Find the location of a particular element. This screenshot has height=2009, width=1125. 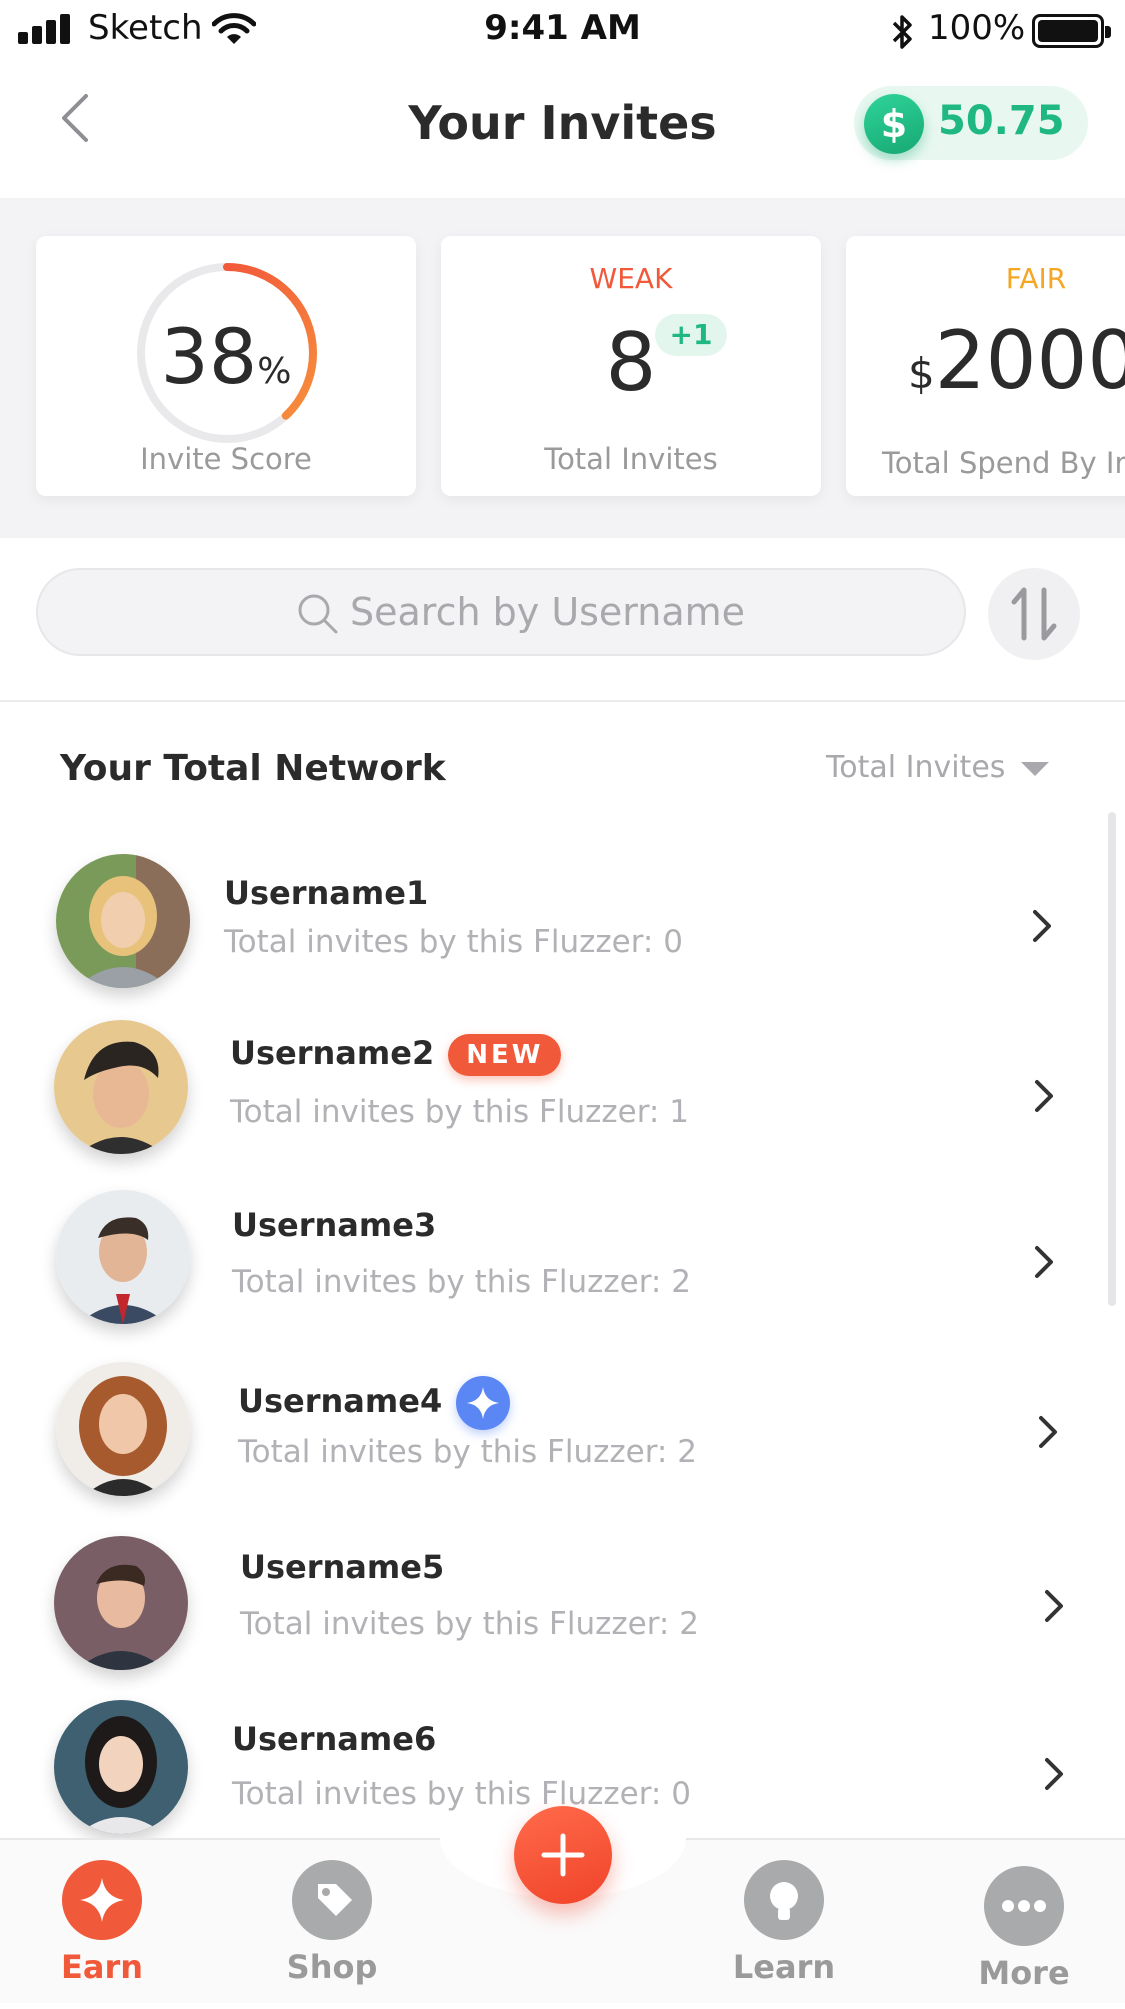

sort-button is located at coordinates (1034, 614).